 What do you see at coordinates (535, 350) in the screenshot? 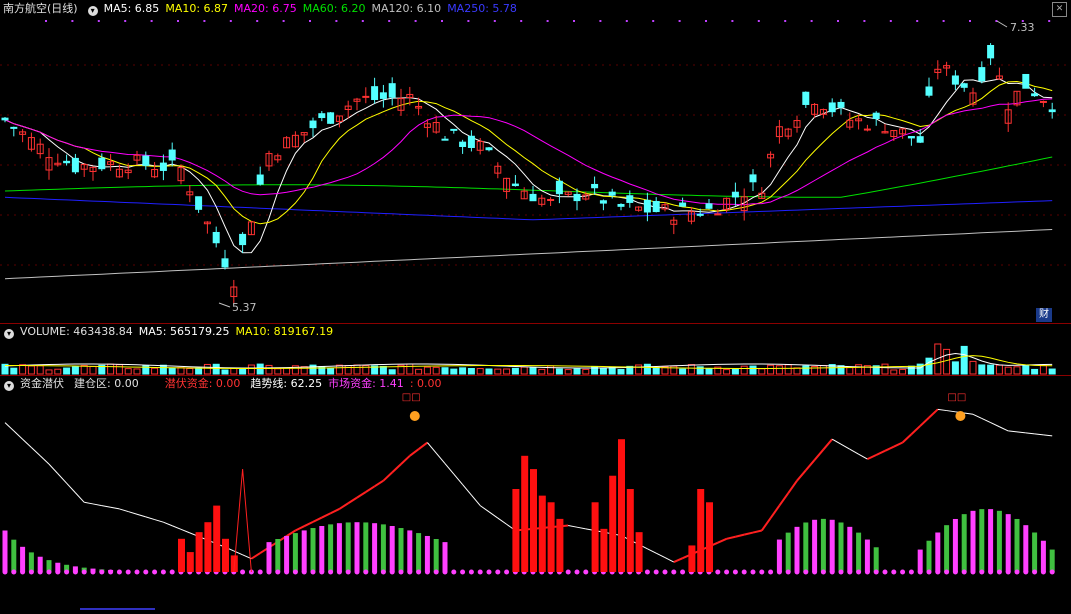
I see `volume-chart` at bounding box center [535, 350].